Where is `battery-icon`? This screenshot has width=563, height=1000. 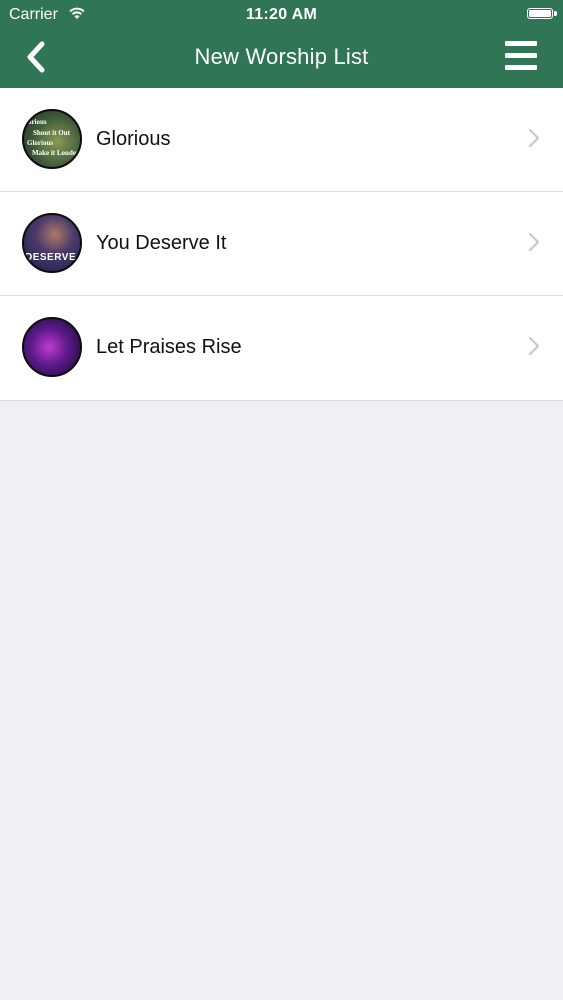 battery-icon is located at coordinates (542, 13).